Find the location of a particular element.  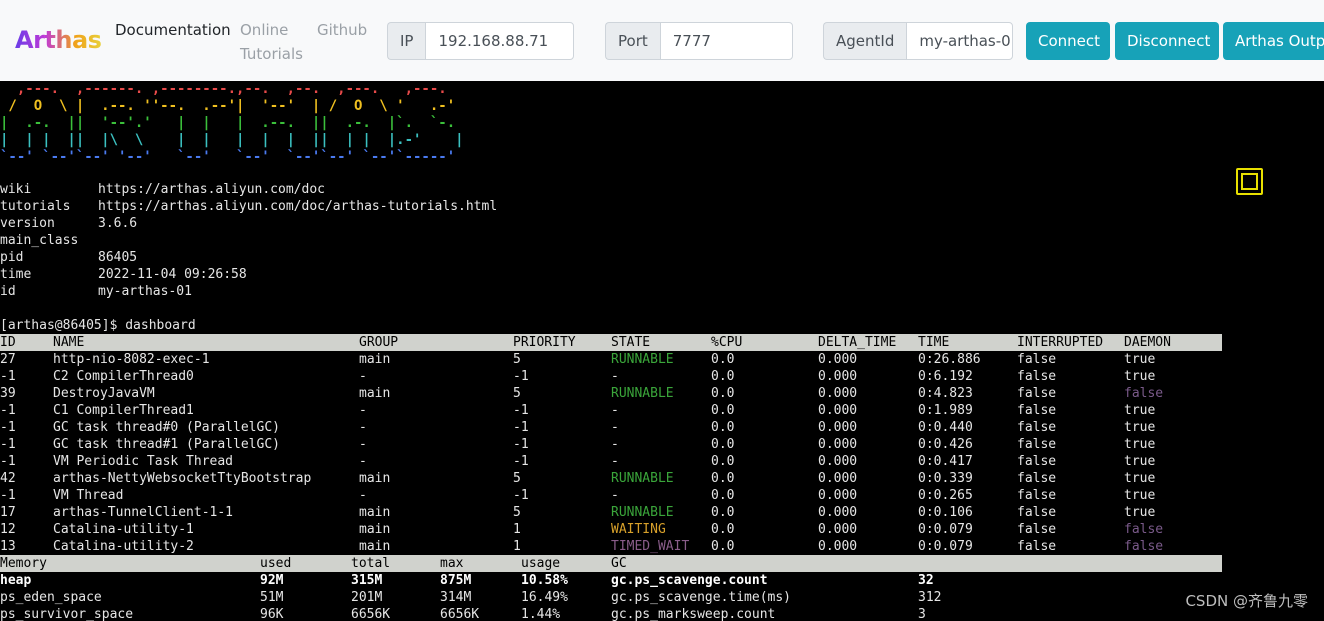

memory-column-header: Memory is located at coordinates (23, 563).